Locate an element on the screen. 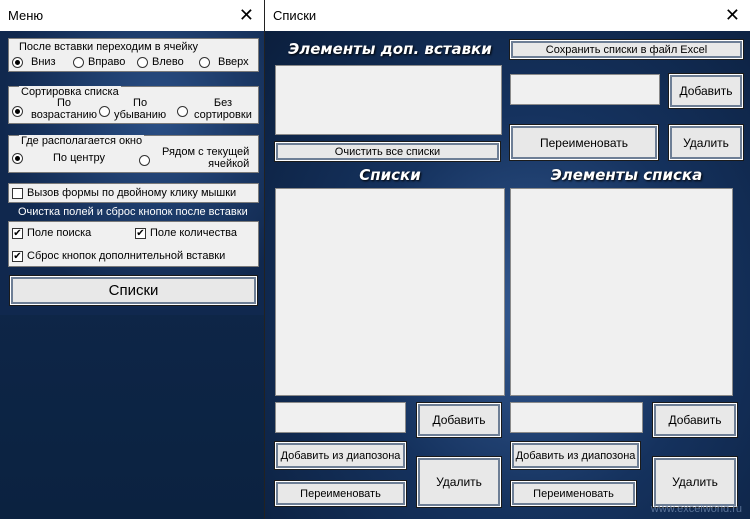 The image size is (750, 519). extra-add-button: Добавить is located at coordinates (706, 91).